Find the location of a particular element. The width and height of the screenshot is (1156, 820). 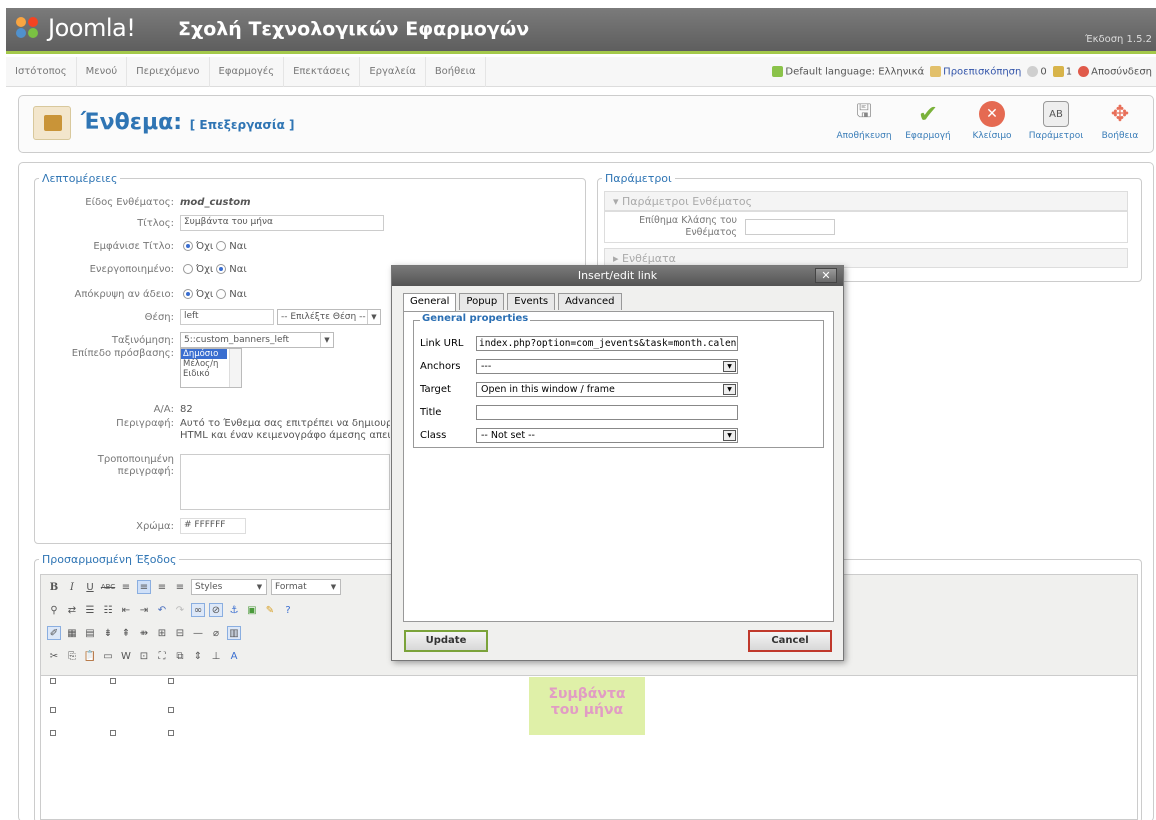

save-button: 🖫 Αποθήκευση is located at coordinates (864, 121).